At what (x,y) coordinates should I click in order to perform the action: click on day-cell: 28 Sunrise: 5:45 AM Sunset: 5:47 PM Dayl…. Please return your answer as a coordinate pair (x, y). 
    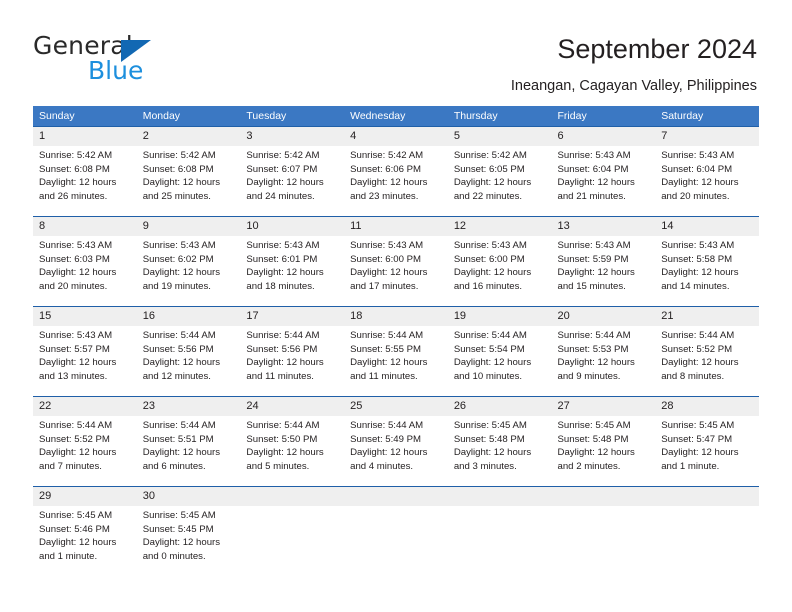
    Looking at the image, I should click on (707, 441).